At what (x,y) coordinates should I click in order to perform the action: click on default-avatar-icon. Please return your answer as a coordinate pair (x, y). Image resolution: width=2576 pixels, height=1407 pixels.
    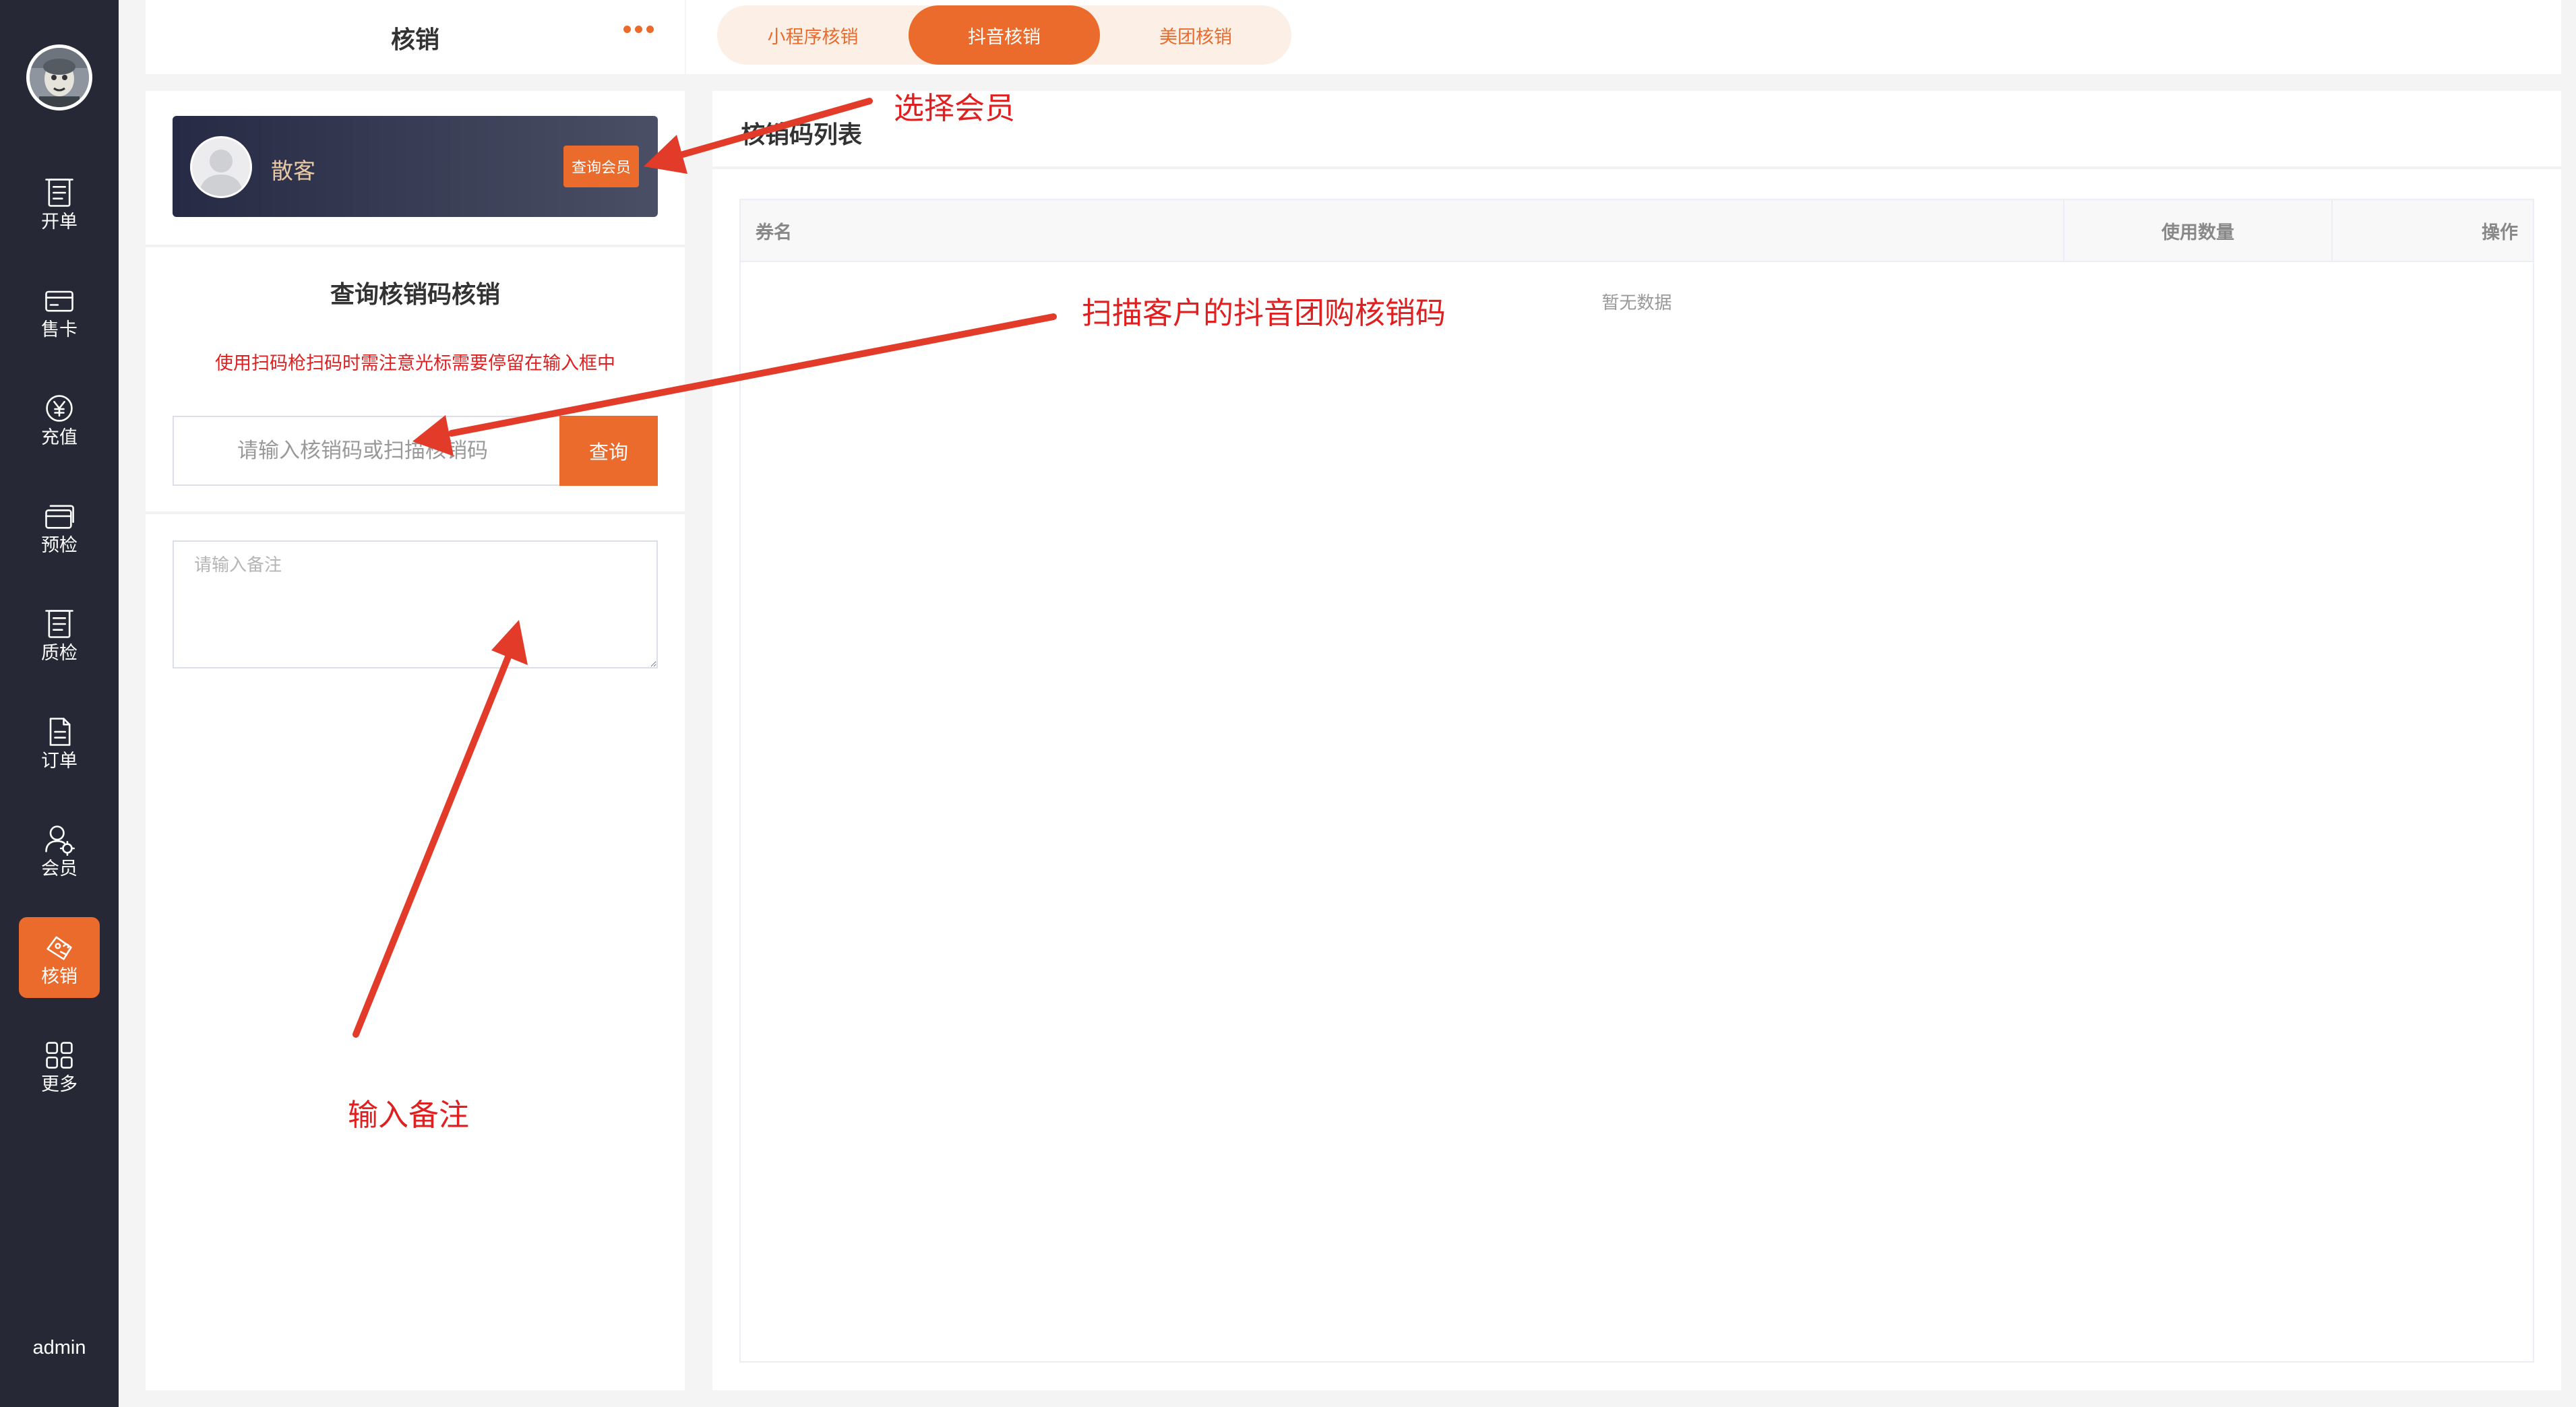
    Looking at the image, I should click on (221, 173).